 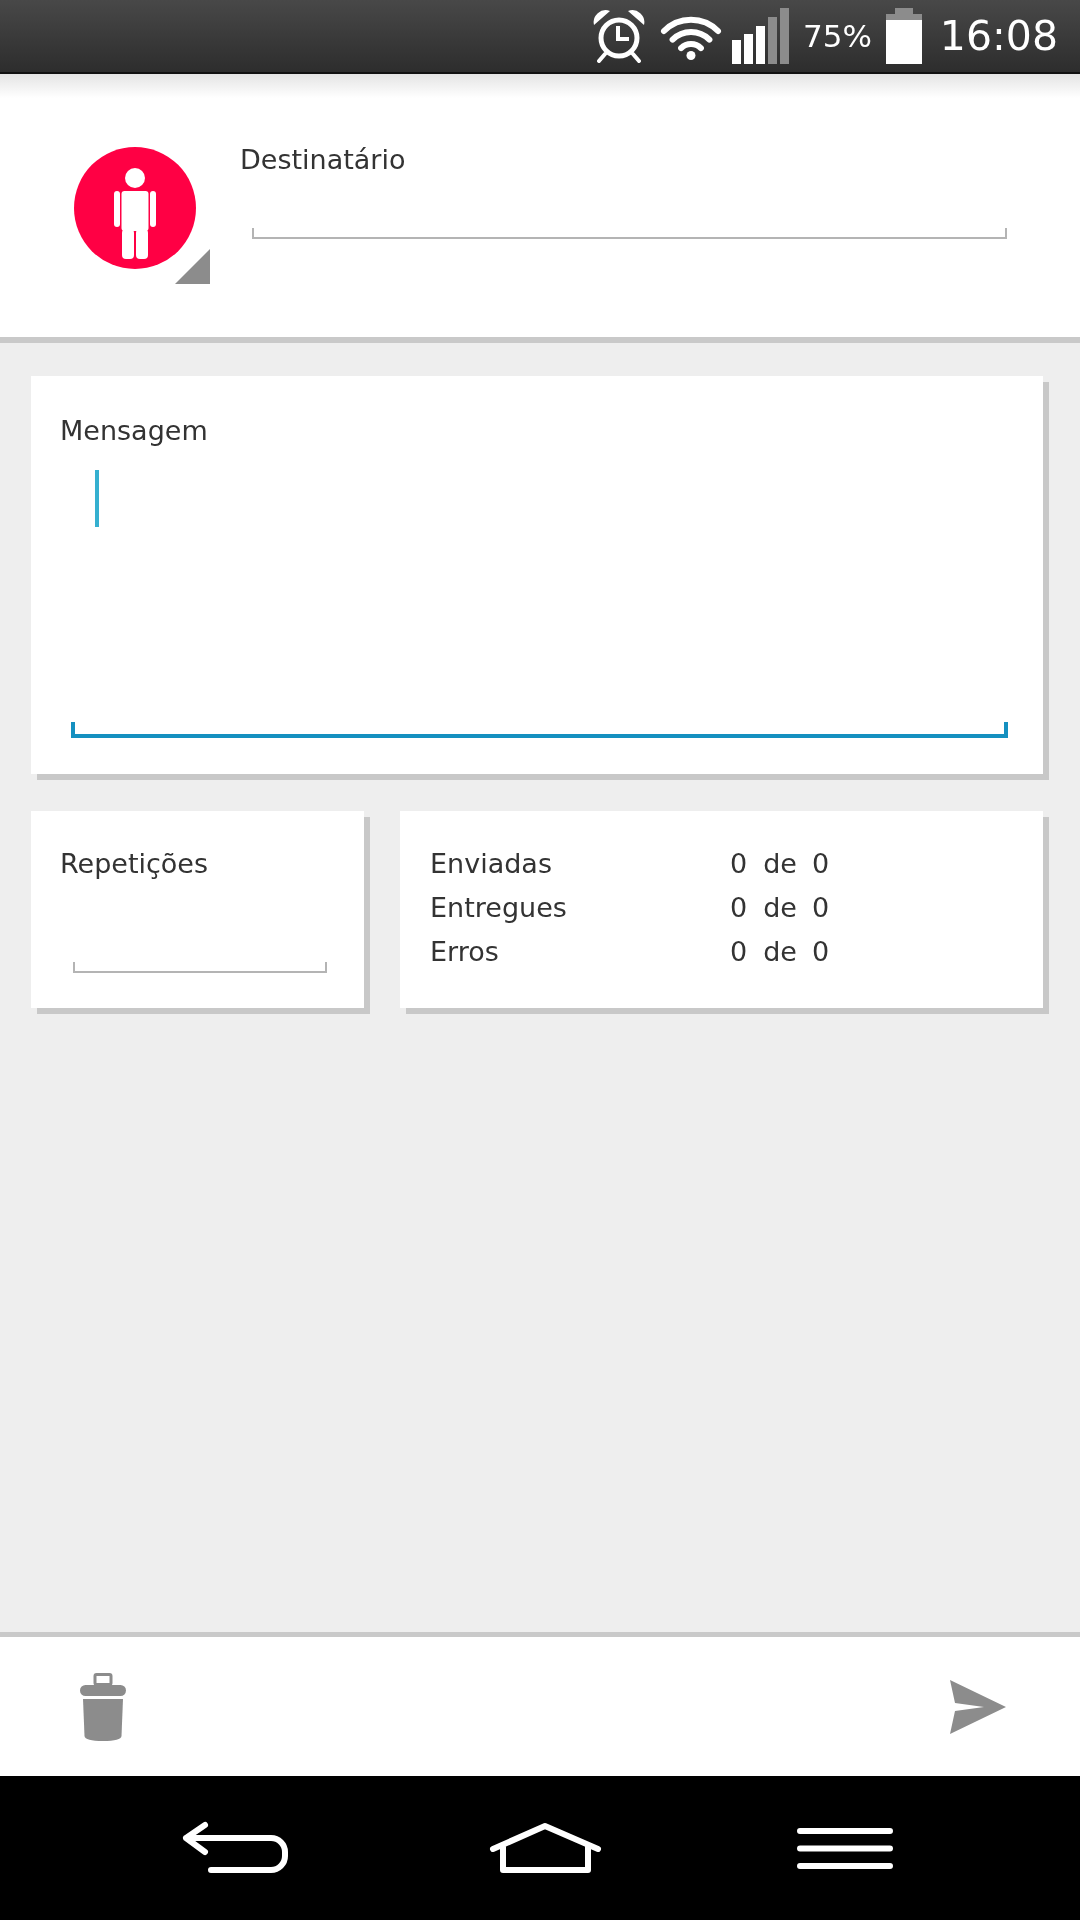 I want to click on repetitions-label: Repetições, so click(x=134, y=864).